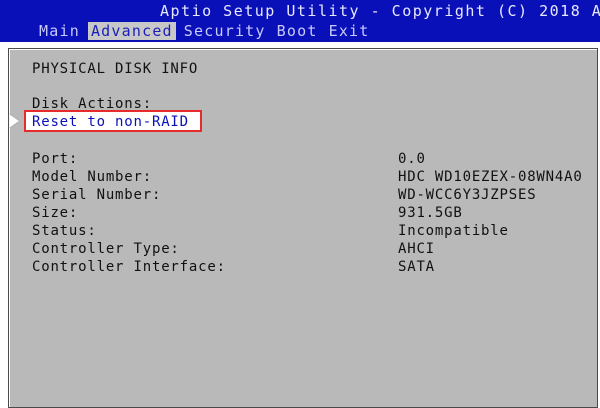  What do you see at coordinates (92, 177) in the screenshot?
I see `model-number-label: Model Number:` at bounding box center [92, 177].